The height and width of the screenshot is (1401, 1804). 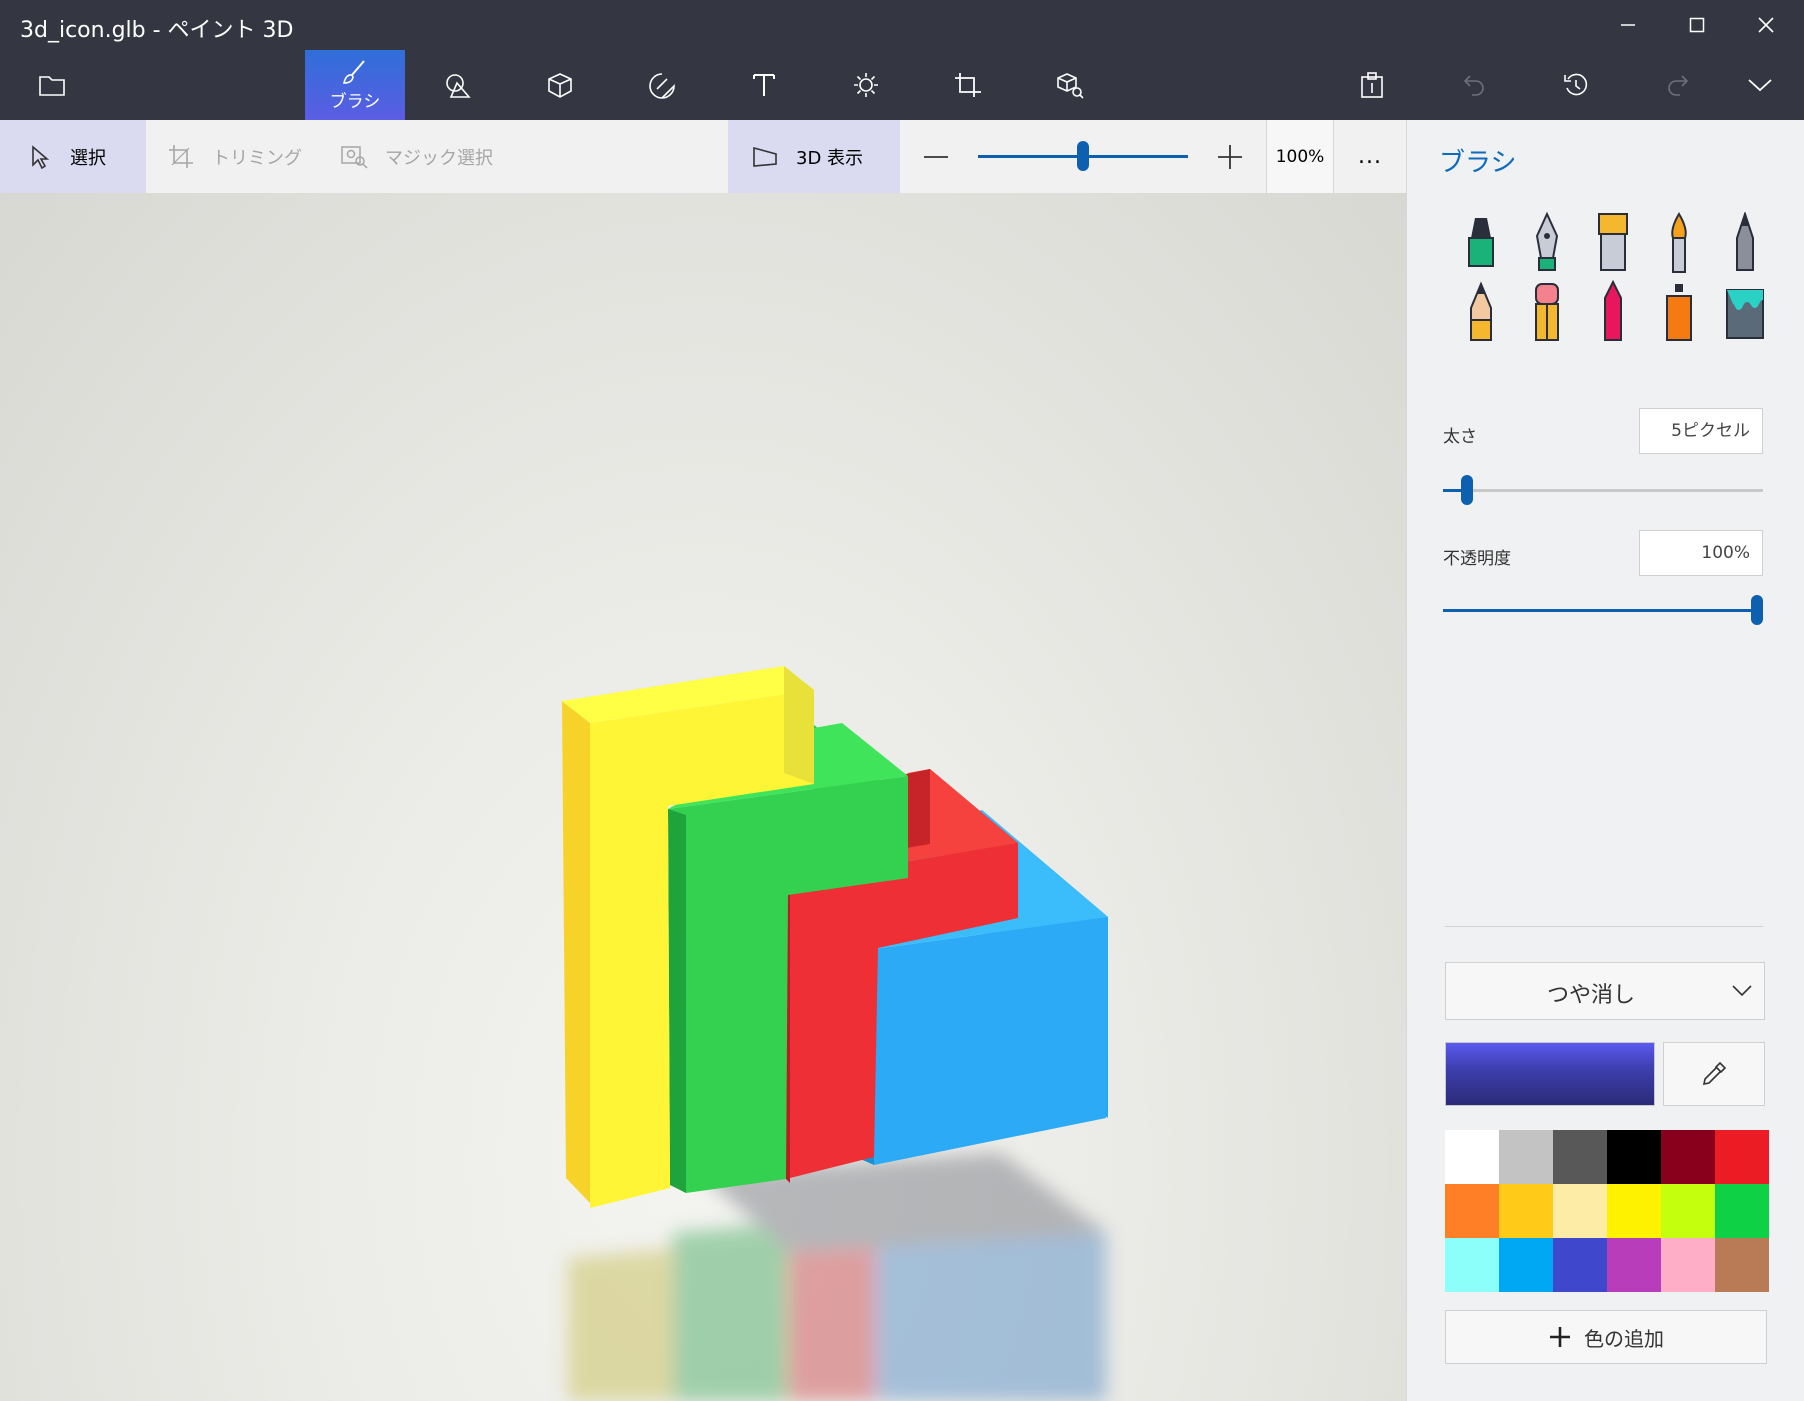 What do you see at coordinates (968, 85) in the screenshot?
I see `tab-canvas` at bounding box center [968, 85].